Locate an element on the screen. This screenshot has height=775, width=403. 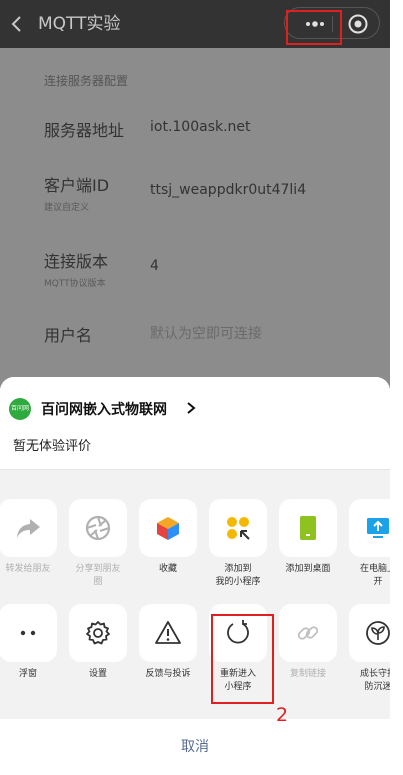
settings-label: 设置 is located at coordinates (97, 674).